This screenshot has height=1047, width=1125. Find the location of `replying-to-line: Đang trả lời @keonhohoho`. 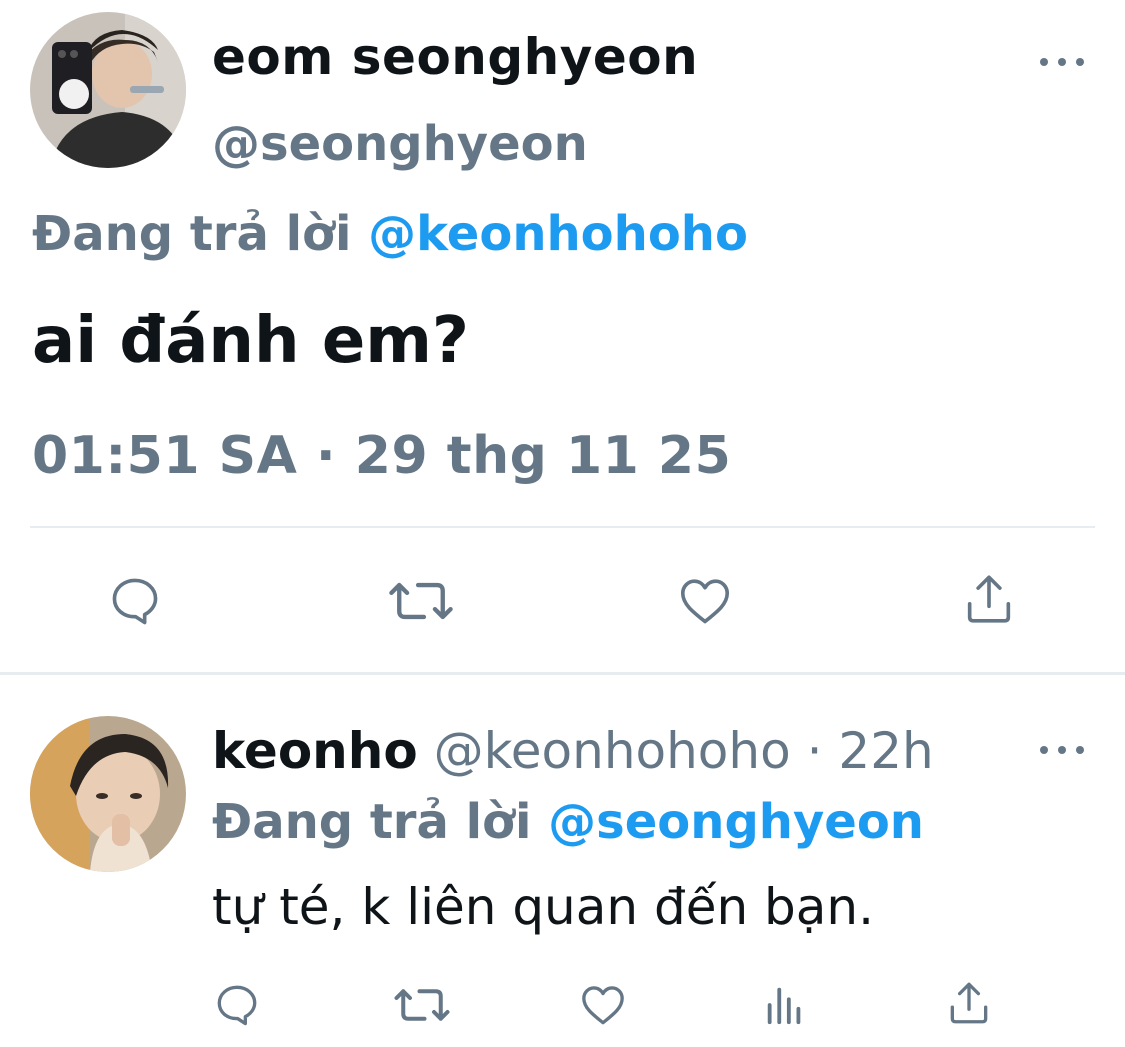

replying-to-line: Đang trả lời @keonhohoho is located at coordinates (390, 234).